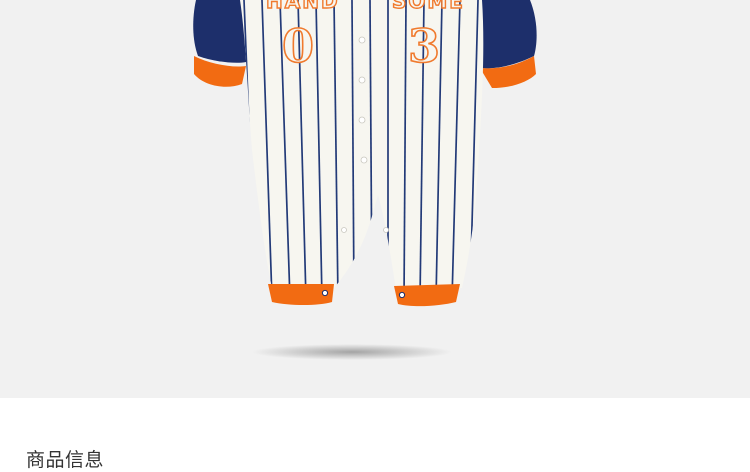 The height and width of the screenshot is (472, 750). What do you see at coordinates (325, 293) in the screenshot?
I see `left-ankle-snap` at bounding box center [325, 293].